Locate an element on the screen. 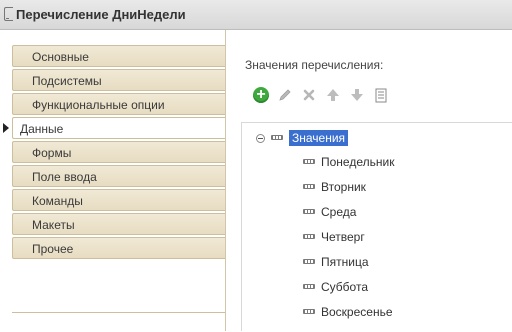  tree-root-node: Значения is located at coordinates (302, 138).